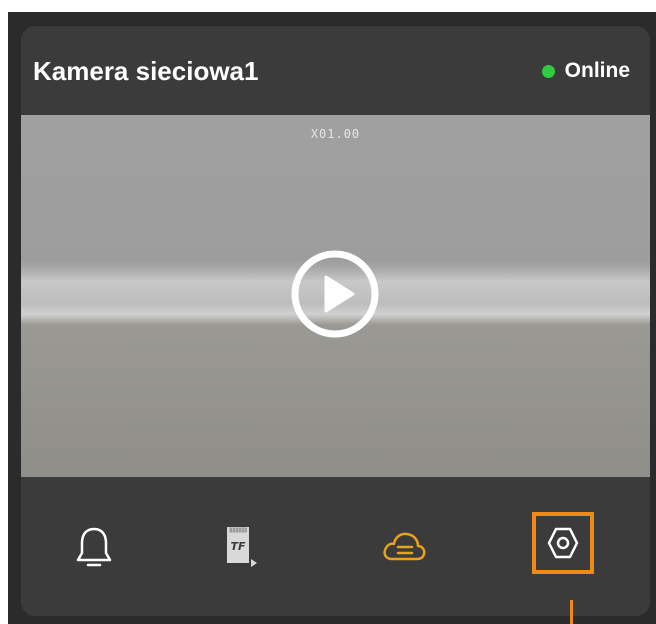 The height and width of the screenshot is (624, 656). Describe the element at coordinates (335, 71) in the screenshot. I see `camera-header: Kamera sieciowa1 Online` at that location.